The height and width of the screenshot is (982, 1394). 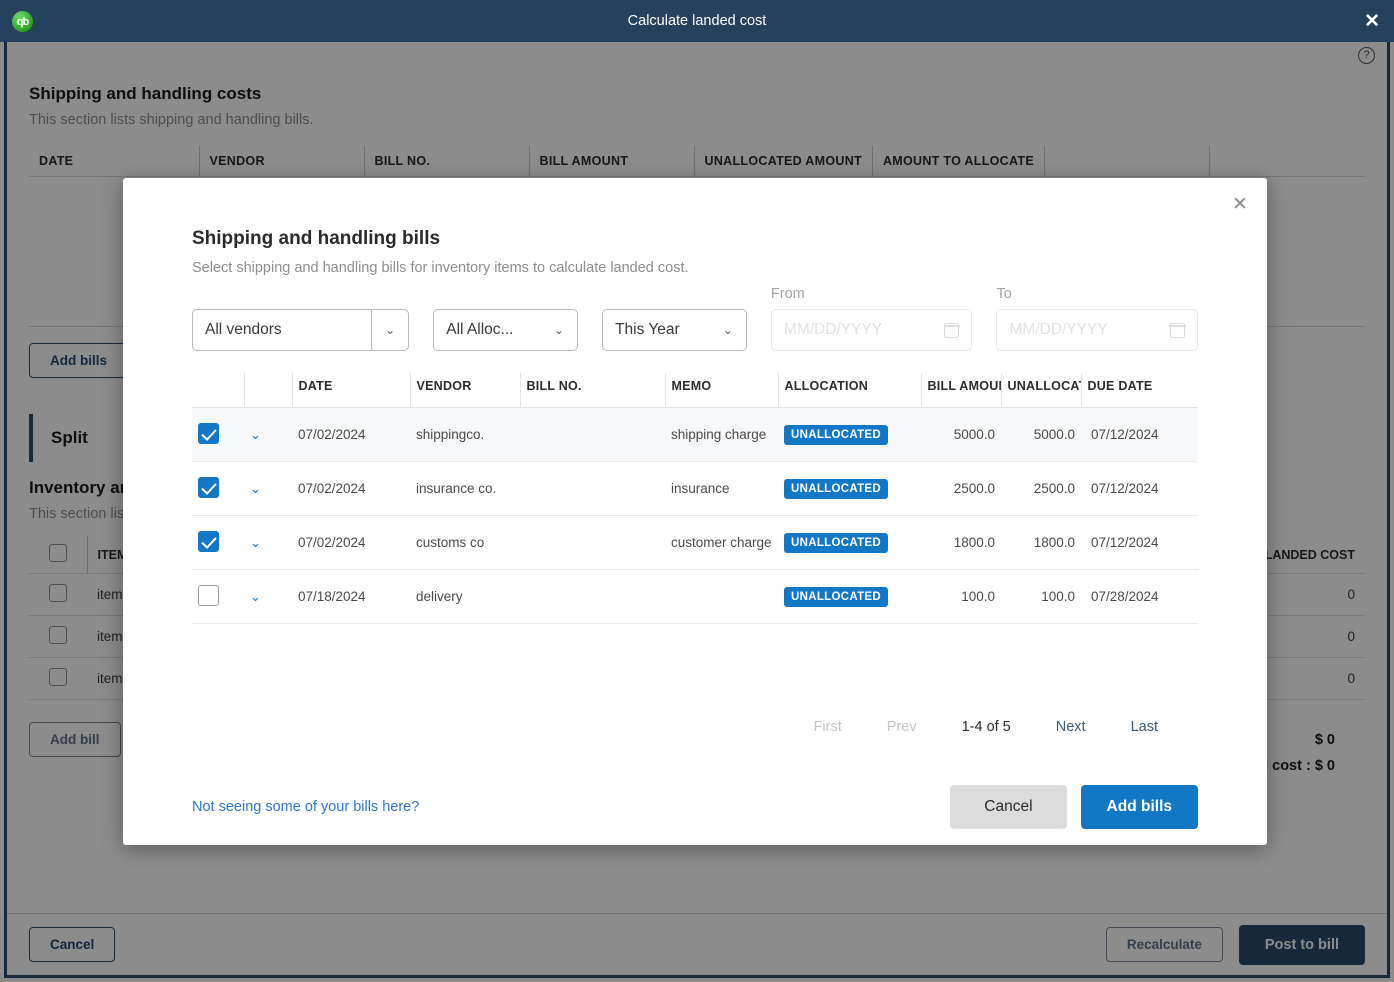 I want to click on modal-cancel-button: Cancel, so click(x=1008, y=807).